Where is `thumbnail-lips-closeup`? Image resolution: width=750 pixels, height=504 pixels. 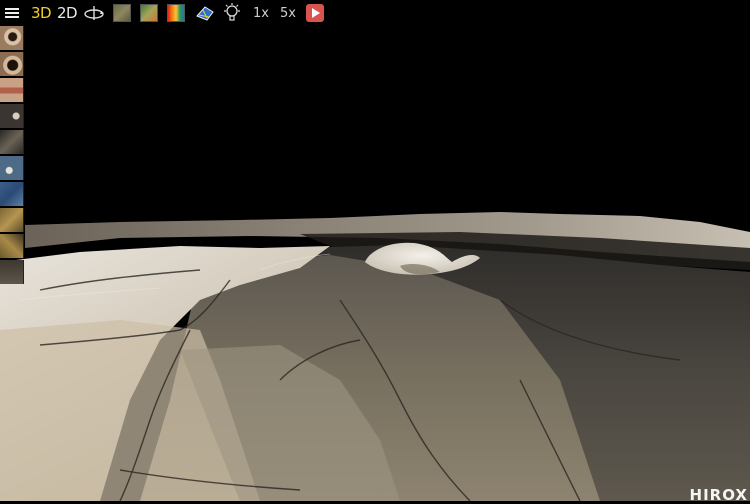
thumbnail-lips-closeup is located at coordinates (12, 90).